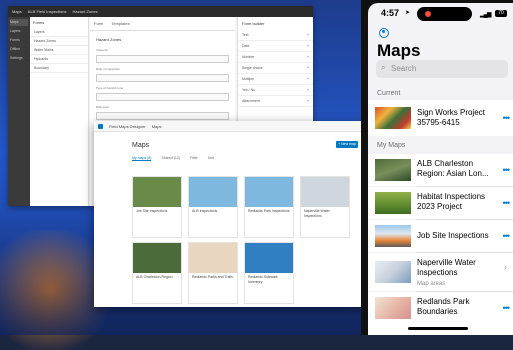 The image size is (513, 350). I want to click on map-card: Naperville Water Inspections, so click(325, 207).